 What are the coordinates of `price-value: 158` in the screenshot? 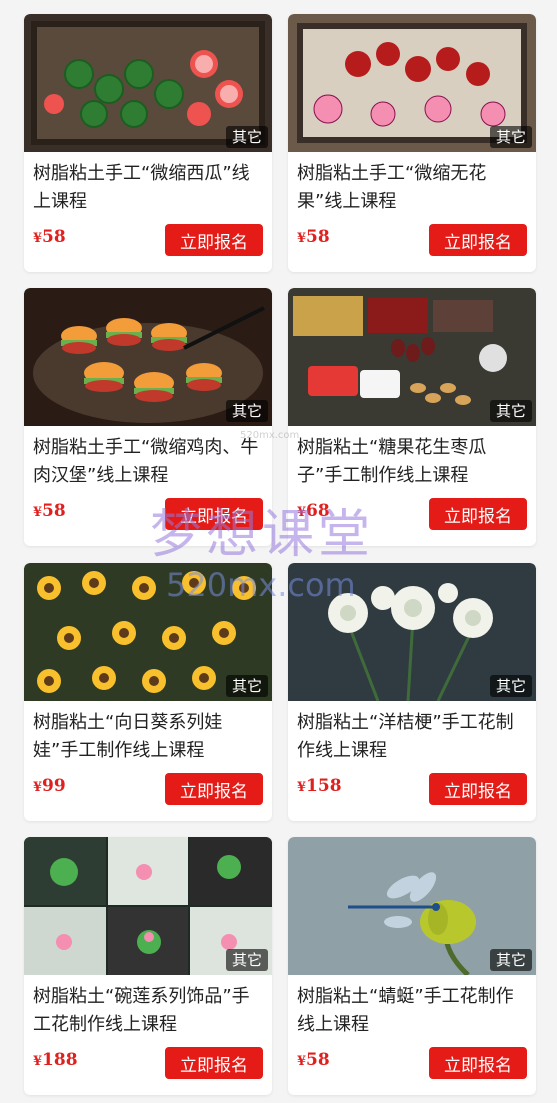 It's located at (324, 786).